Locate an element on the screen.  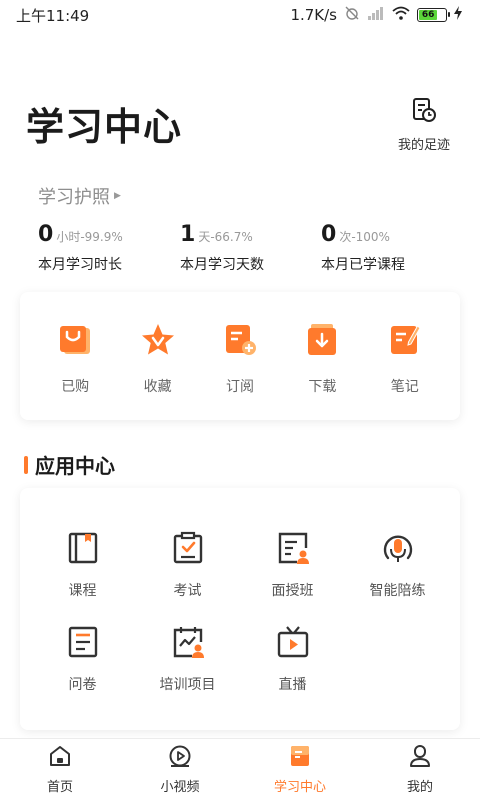
quick-item-label: 订阅 is located at coordinates (239, 387).